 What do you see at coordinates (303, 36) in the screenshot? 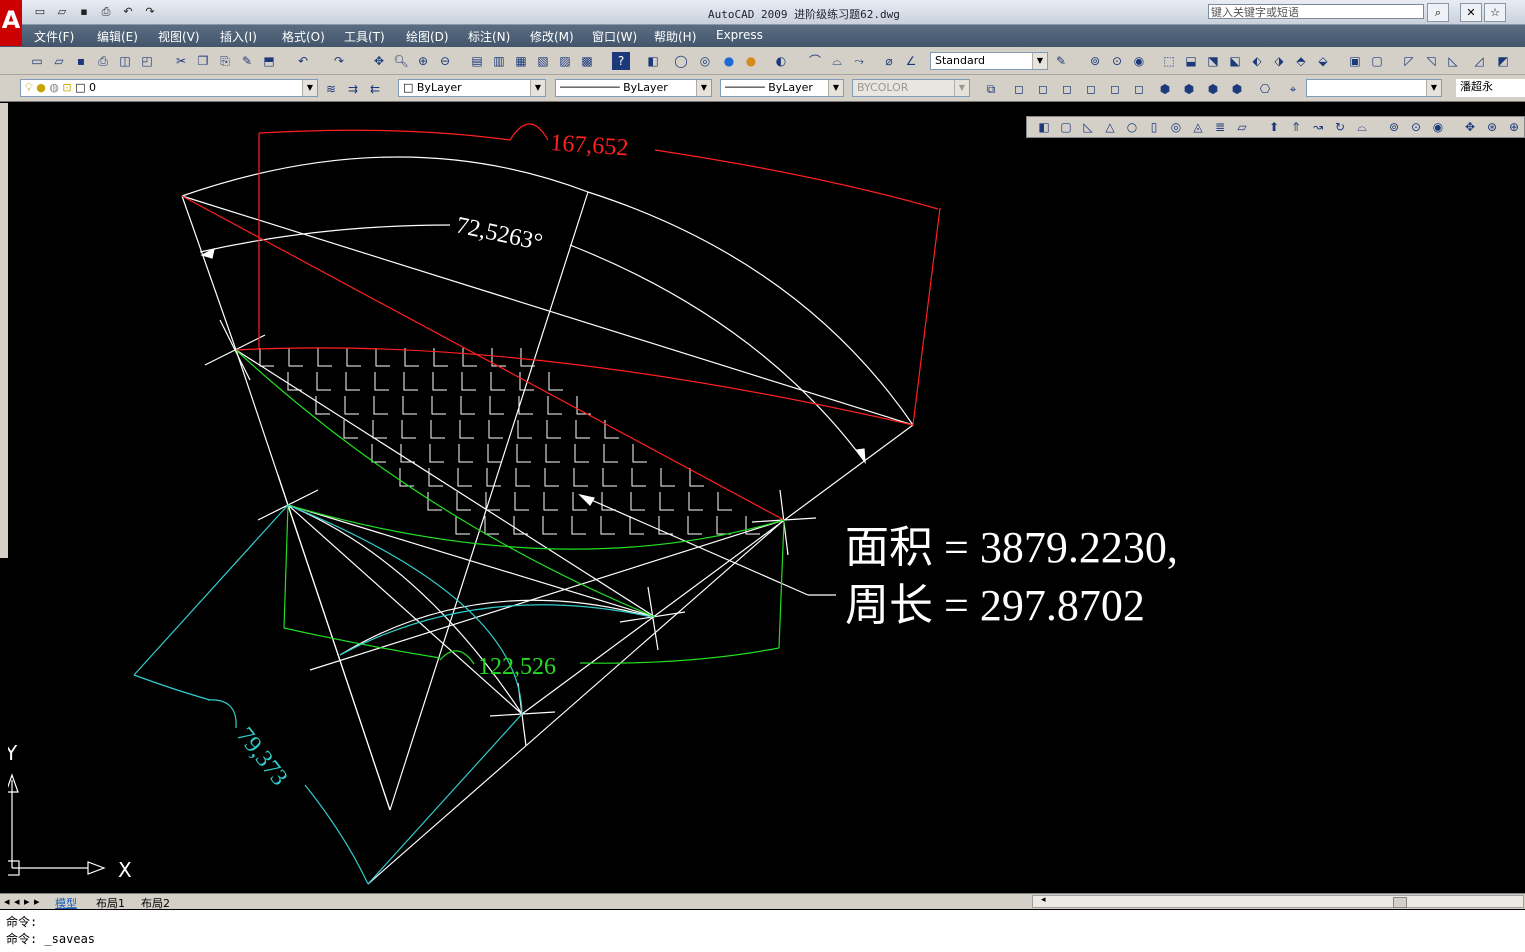
I see `menu-format: 格式(O)` at bounding box center [303, 36].